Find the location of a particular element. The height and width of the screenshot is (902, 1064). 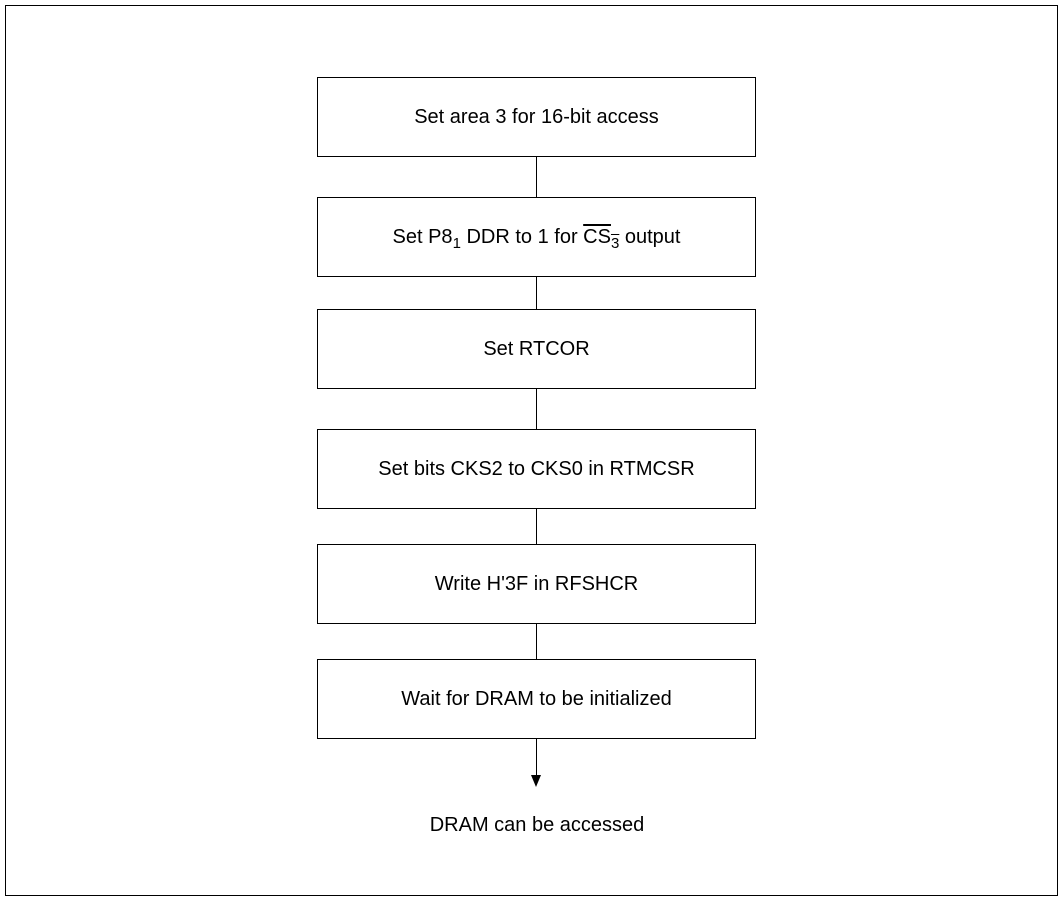

step-set-area3-text: Set area 3 for 16-bit access is located at coordinates (536, 116).